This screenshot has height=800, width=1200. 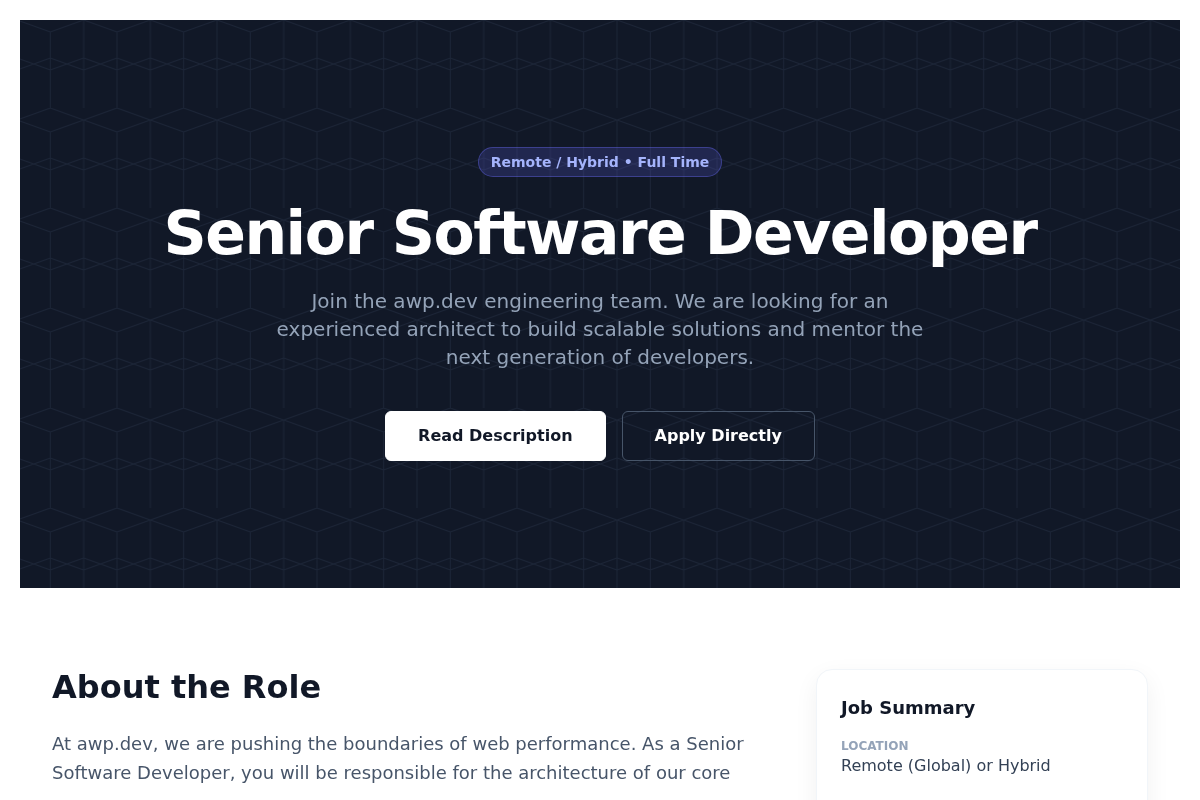 I want to click on role-description: At awp.dev, we are pushing the boundaries of web performance. As a Senior Software Developer, you will be responsible for the architecture of our core, so click(x=398, y=758).